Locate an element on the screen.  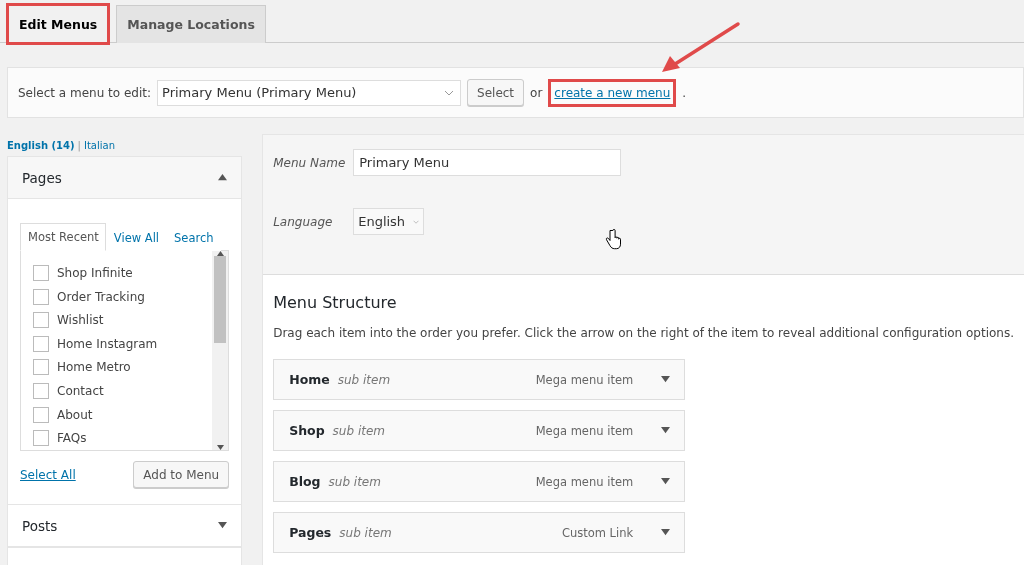
item-title: Shop is located at coordinates (307, 430).